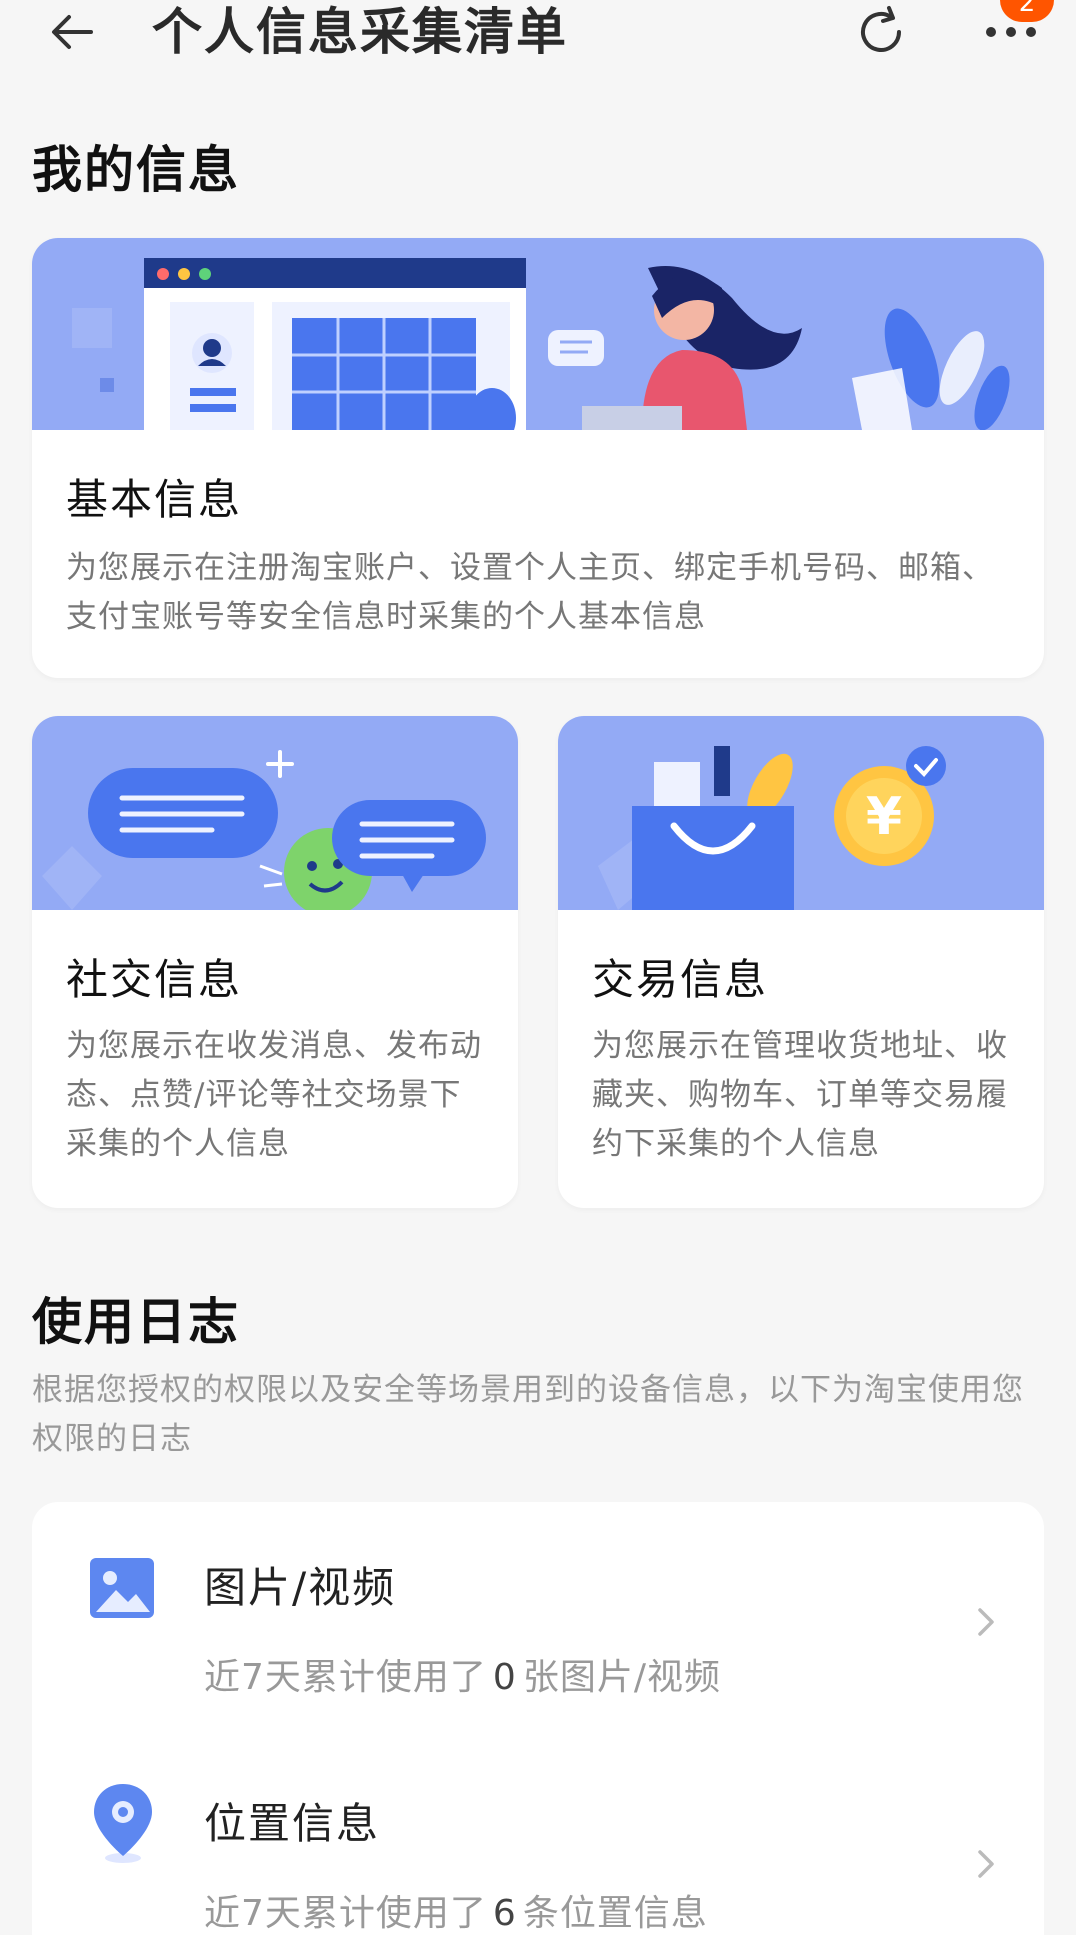 This screenshot has width=1076, height=1935. I want to click on social-info-card: 社交信息 为您展示在收发消息、发布动态、点赞/评论等社交场景下采集的个人信息, so click(275, 962).